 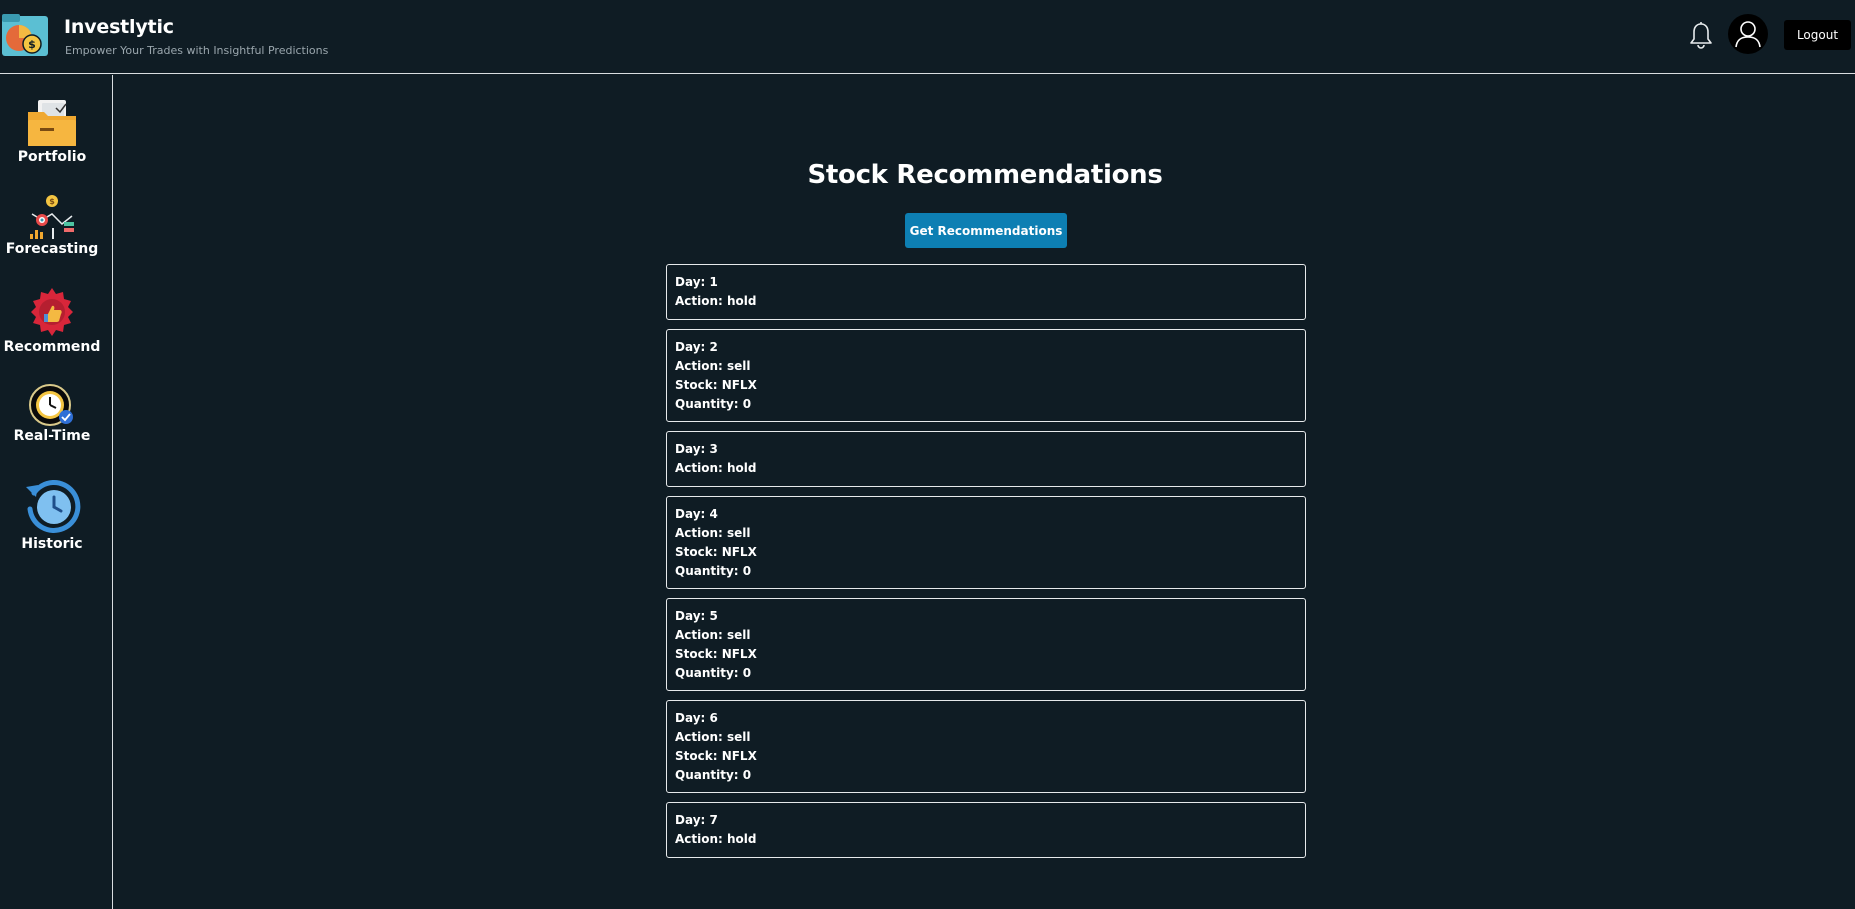 What do you see at coordinates (985, 175) in the screenshot?
I see `page-title: Stock Recommendations` at bounding box center [985, 175].